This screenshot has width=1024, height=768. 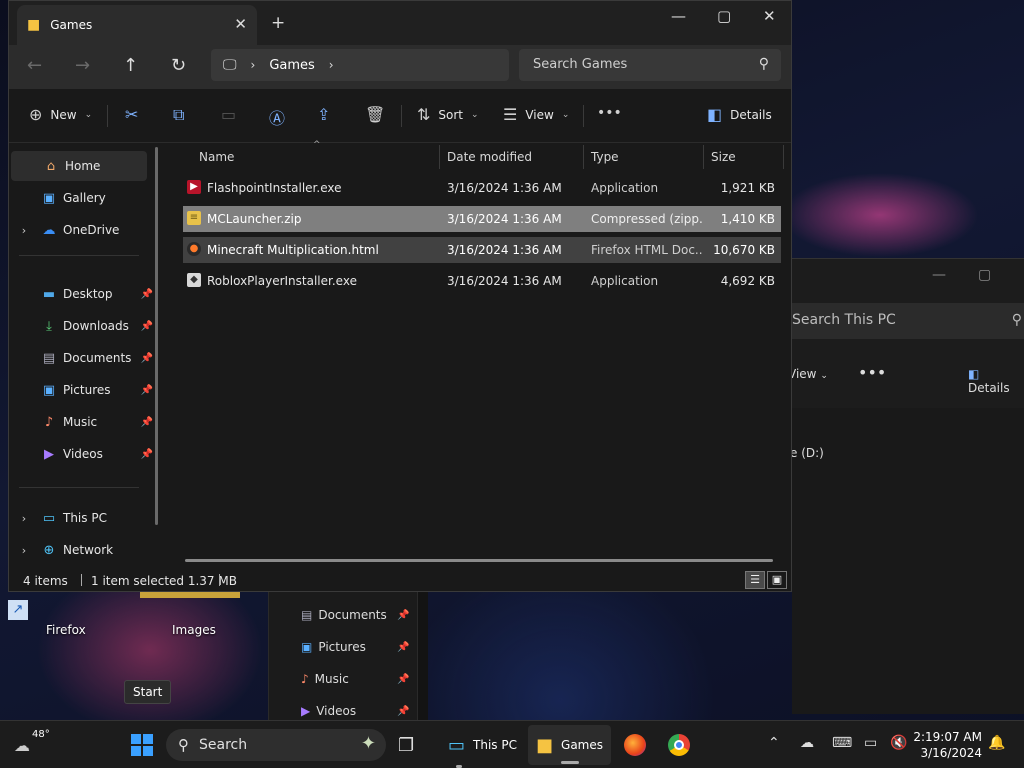 What do you see at coordinates (228, 114) in the screenshot?
I see `paste-button: ▭` at bounding box center [228, 114].